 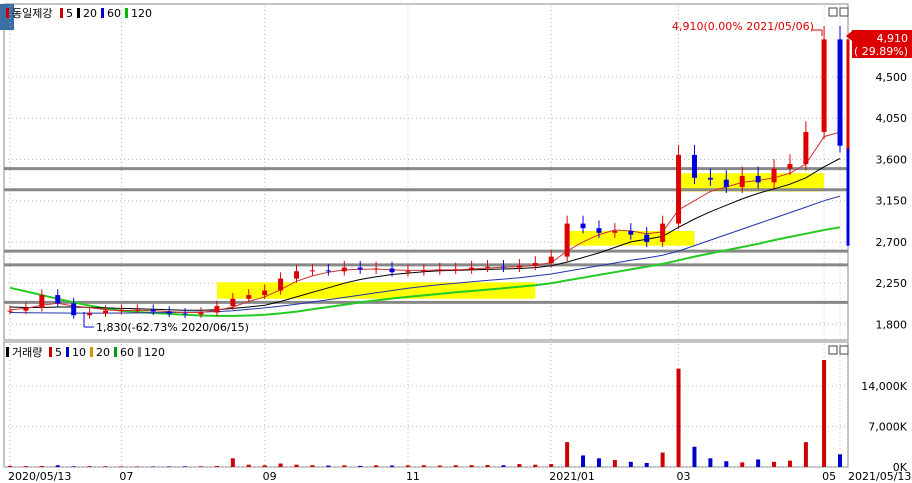 I want to click on legend-label: 5, so click(x=69, y=13).